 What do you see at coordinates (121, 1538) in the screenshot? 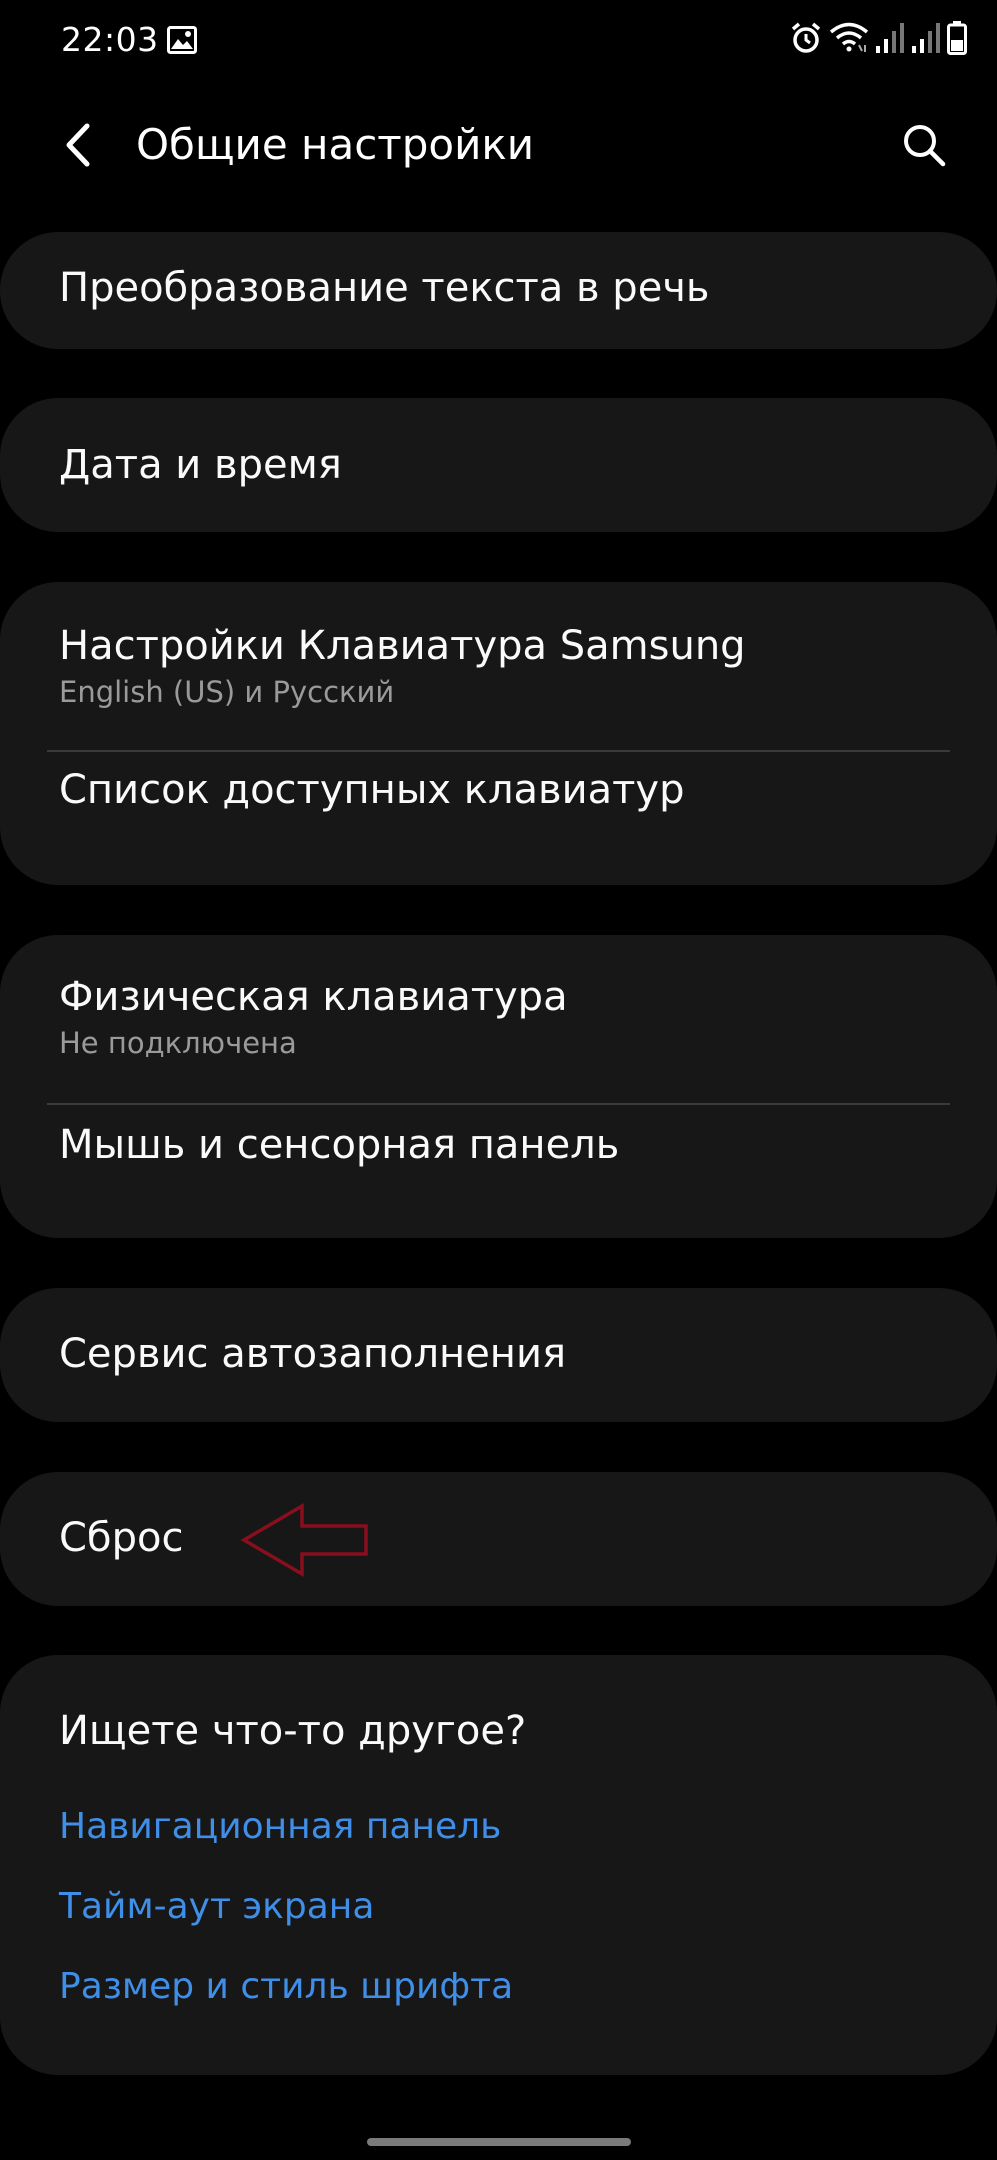
I see `menu-item-title: Сброс` at bounding box center [121, 1538].